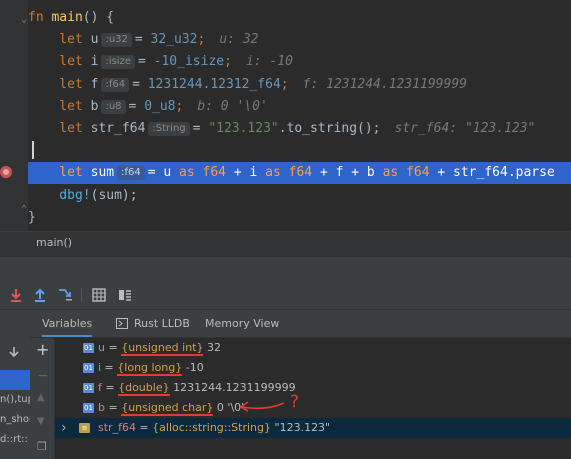 The image size is (571, 459). What do you see at coordinates (118, 62) in the screenshot?
I see `type-hint: :isize` at bounding box center [118, 62].